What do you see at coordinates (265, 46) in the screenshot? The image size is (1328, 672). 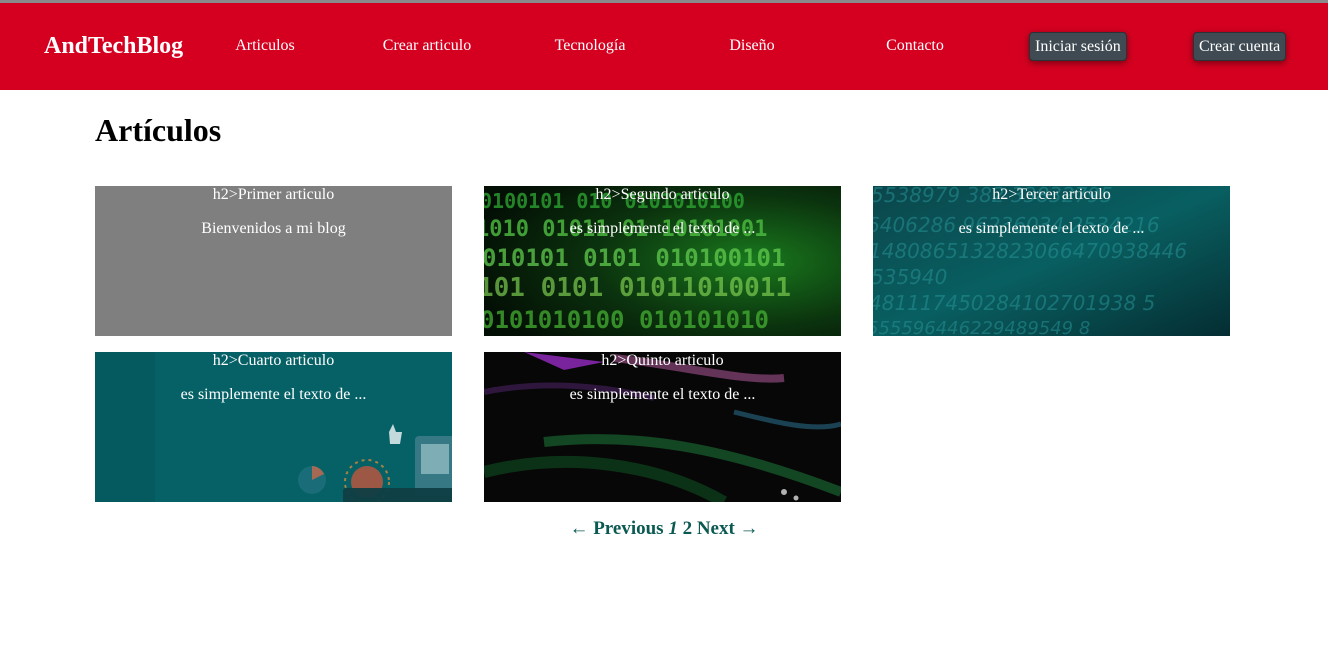 I see `nav-link-articulos: Articulos` at bounding box center [265, 46].